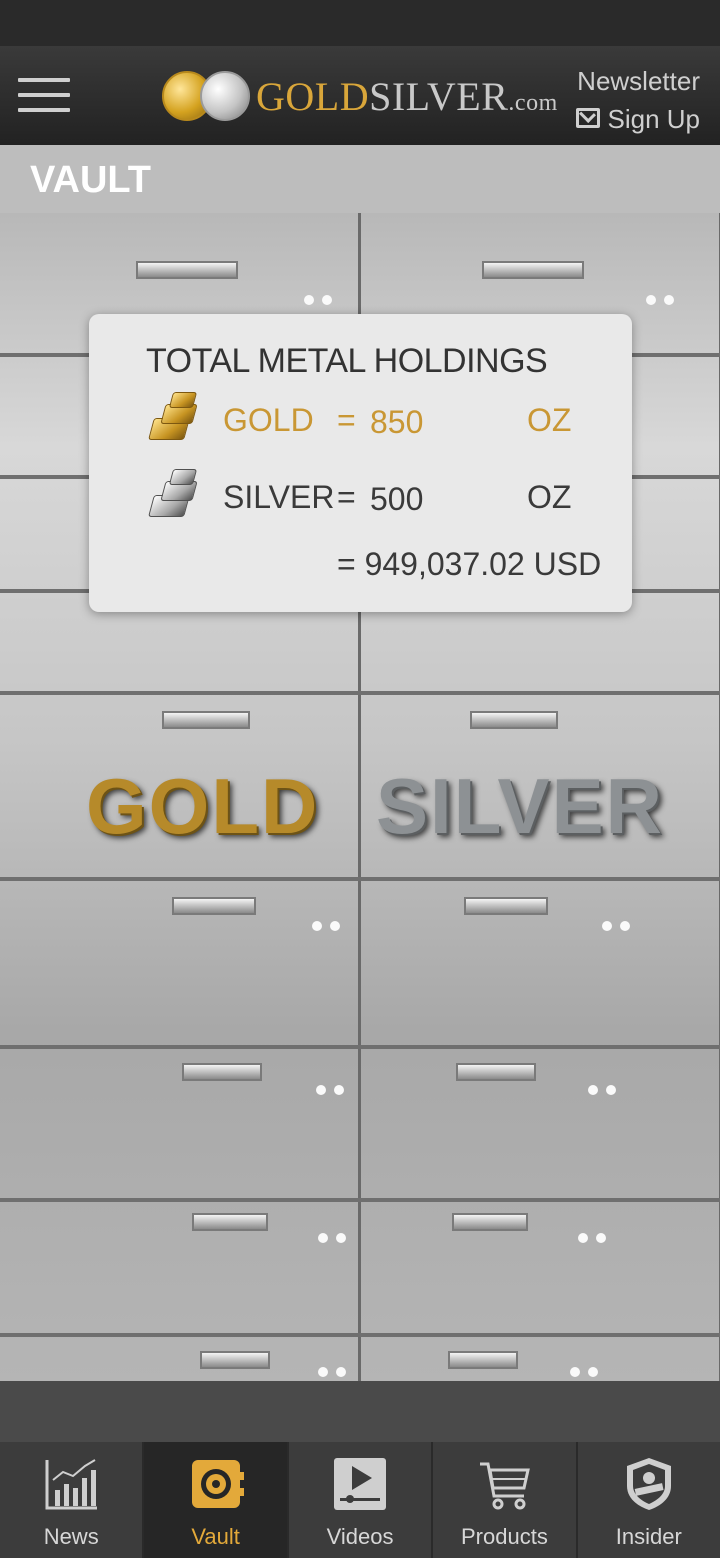  I want to click on tab-videos: Videos, so click(361, 1500).